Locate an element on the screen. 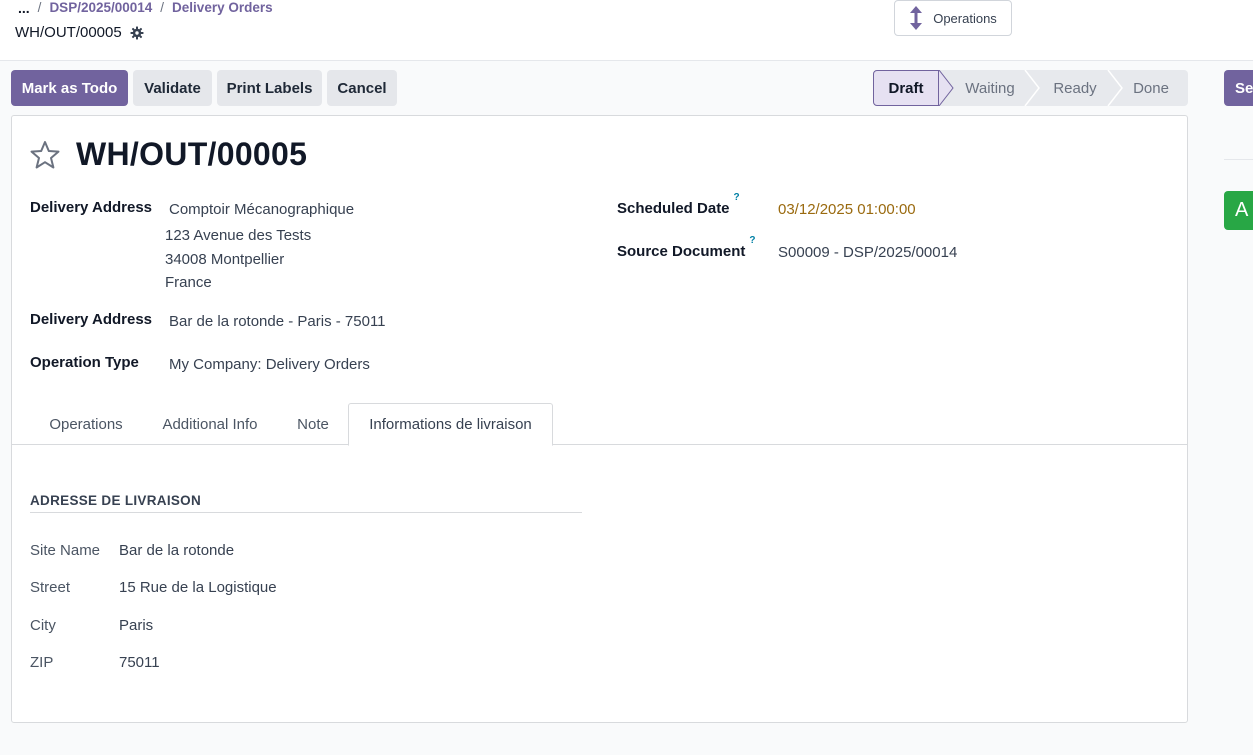 The image size is (1253, 755). print-labels-button: Print Labels is located at coordinates (269, 88).